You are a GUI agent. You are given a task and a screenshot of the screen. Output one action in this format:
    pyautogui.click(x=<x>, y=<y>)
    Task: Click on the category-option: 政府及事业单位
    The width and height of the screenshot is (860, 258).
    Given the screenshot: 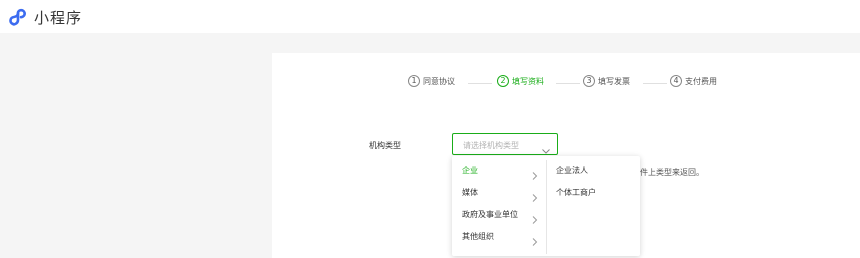 What is the action you would take?
    pyautogui.click(x=499, y=215)
    